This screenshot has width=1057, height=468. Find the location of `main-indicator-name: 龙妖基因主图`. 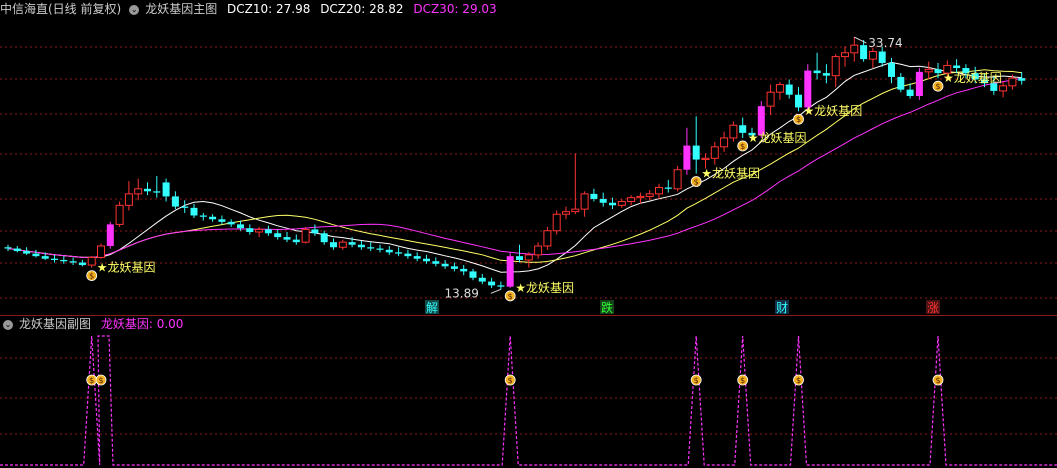

main-indicator-name: 龙妖基因主图 is located at coordinates (181, 9).